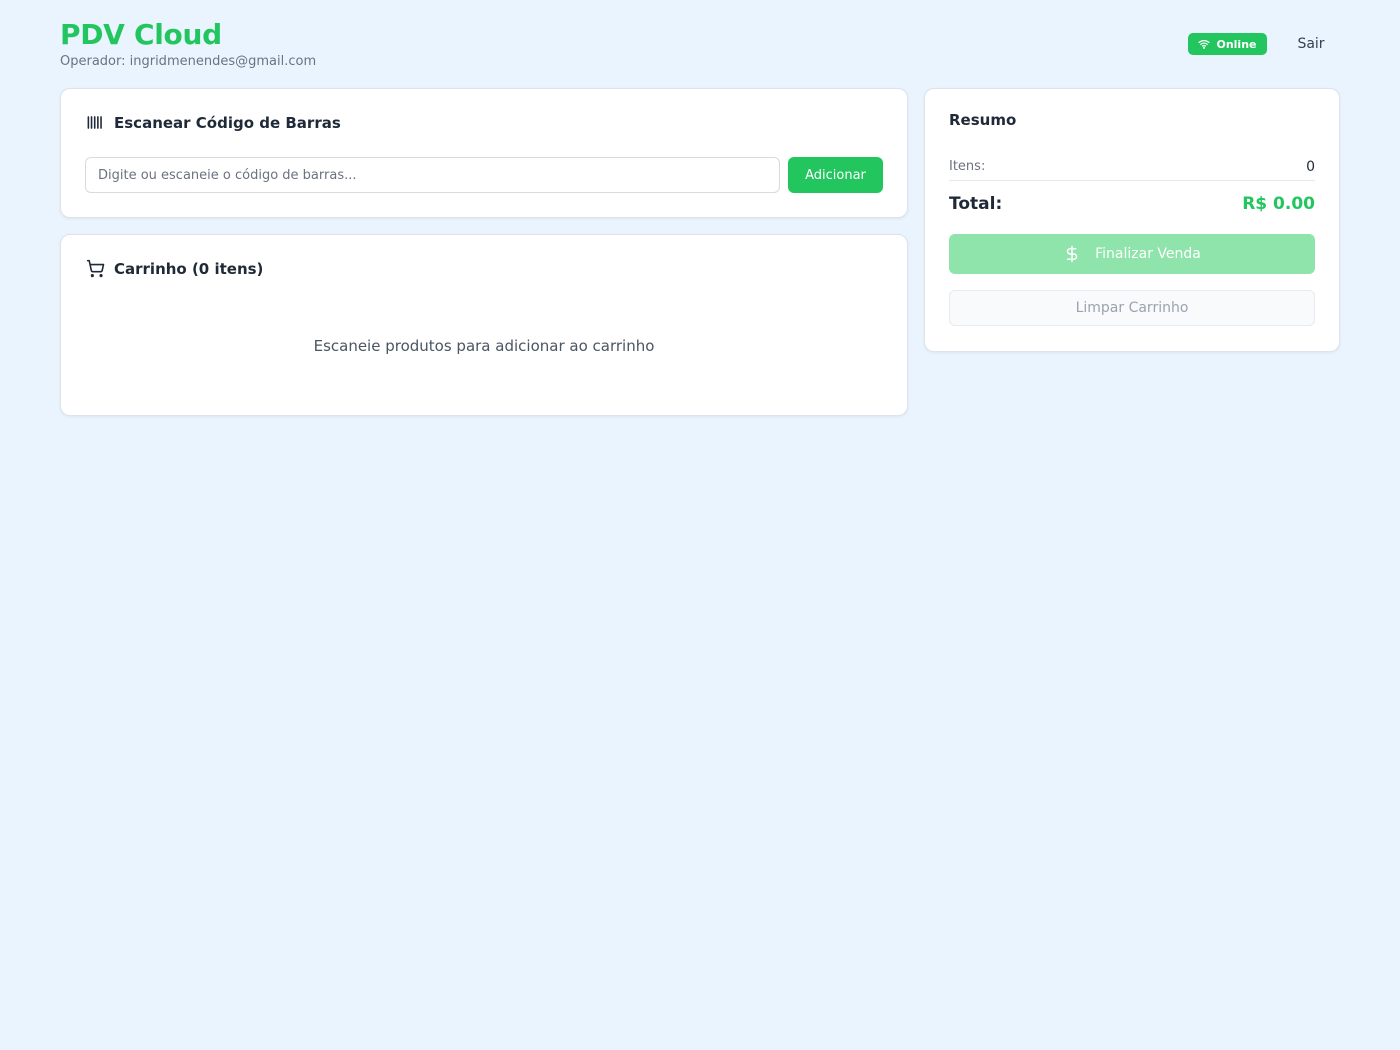 Image resolution: width=1400 pixels, height=1050 pixels. I want to click on scanner-title: Escanear Código de Barras, so click(213, 122).